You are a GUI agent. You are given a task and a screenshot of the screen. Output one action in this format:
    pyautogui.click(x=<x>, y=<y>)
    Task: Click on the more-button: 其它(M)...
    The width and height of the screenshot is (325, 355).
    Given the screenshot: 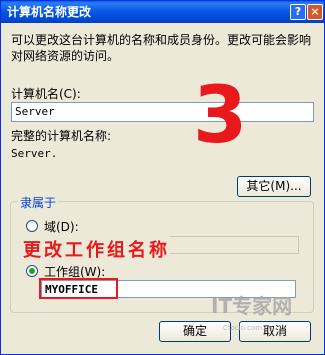 What is the action you would take?
    pyautogui.click(x=274, y=186)
    